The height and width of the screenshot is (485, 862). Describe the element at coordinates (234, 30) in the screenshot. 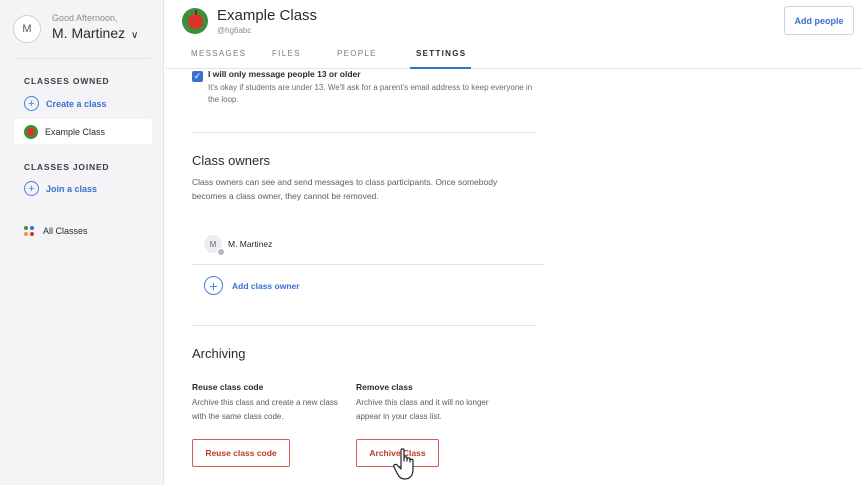

I see `class-code: @hg6abc` at that location.